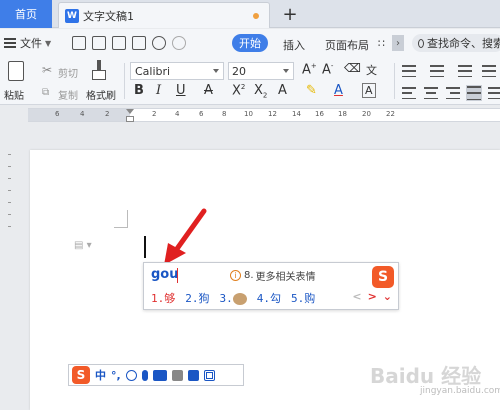  What do you see at coordinates (144, 375) in the screenshot?
I see `microphone-icon` at bounding box center [144, 375].